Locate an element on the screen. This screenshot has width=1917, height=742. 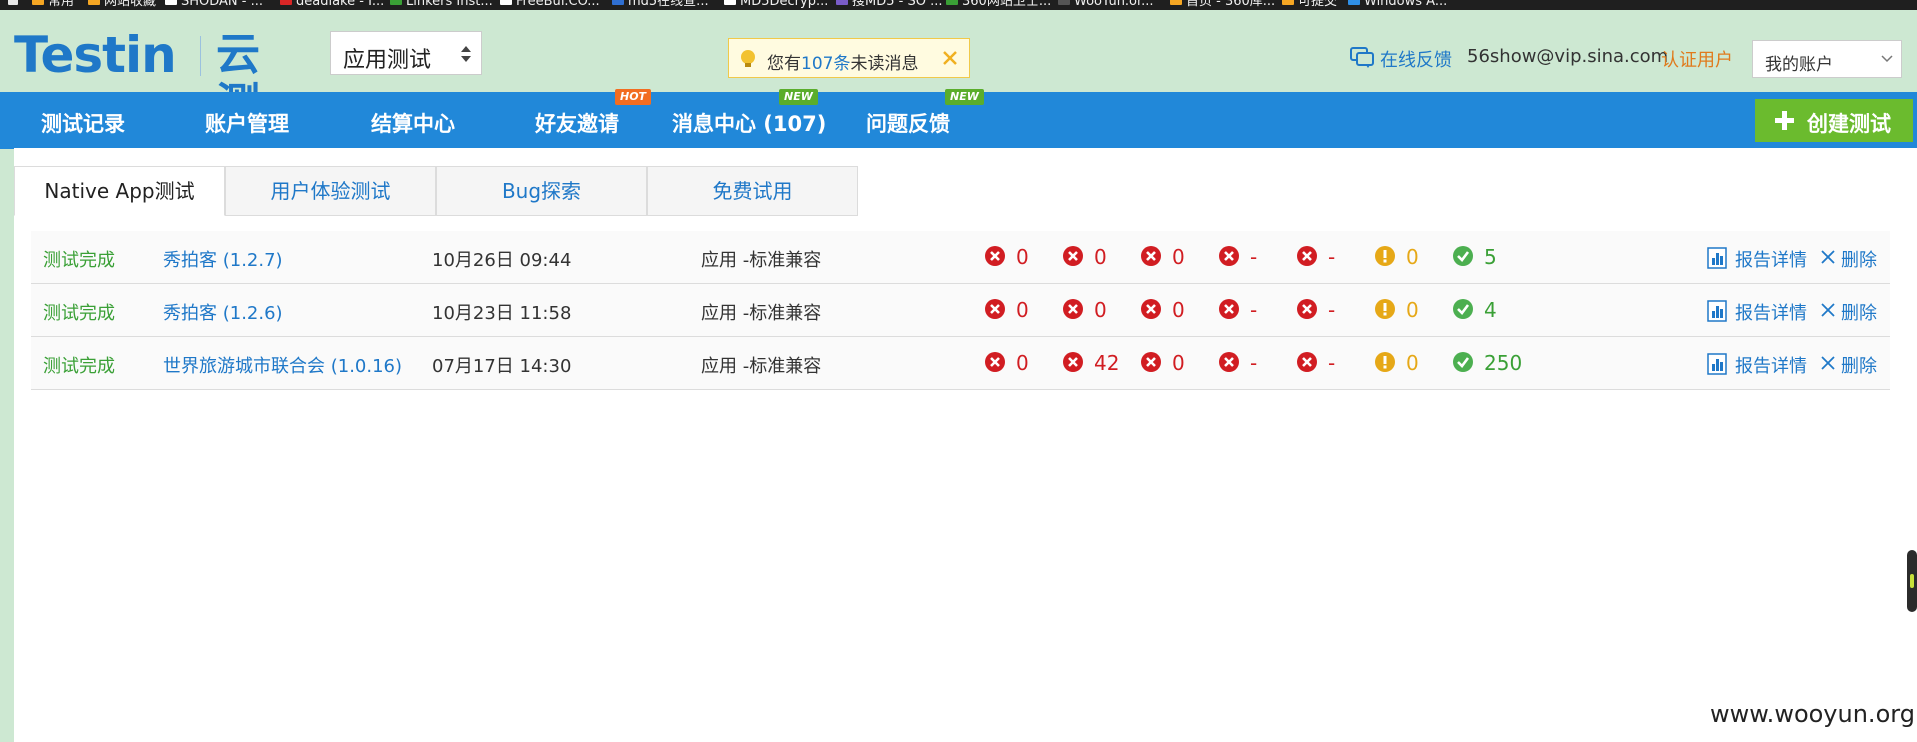
logo-divider is located at coordinates (200, 56).